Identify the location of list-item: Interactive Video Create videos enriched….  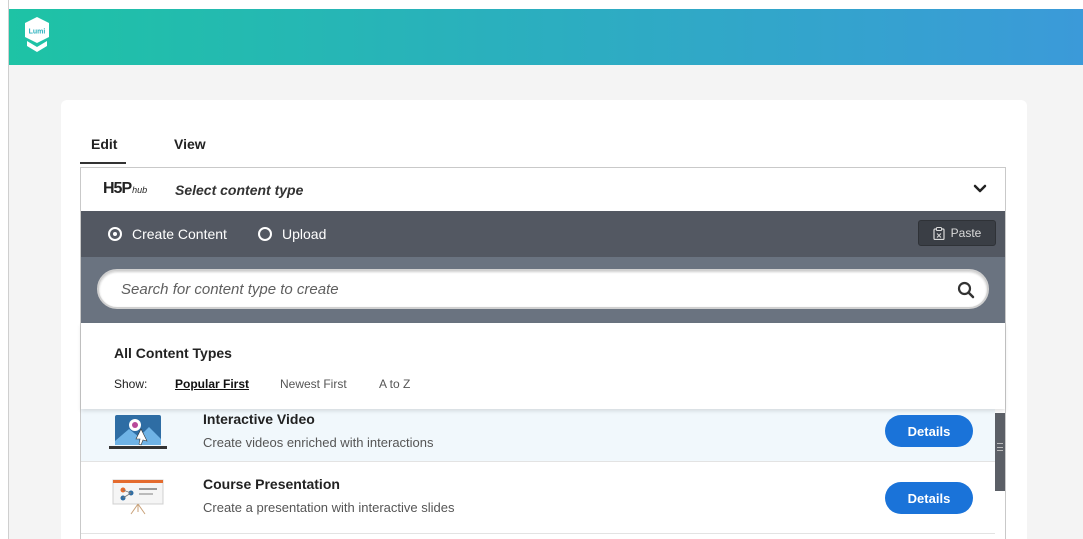
(538, 435).